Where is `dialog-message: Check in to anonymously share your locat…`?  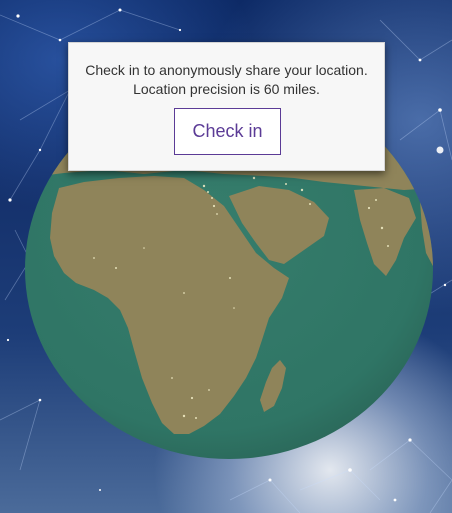 dialog-message: Check in to anonymously share your locat… is located at coordinates (226, 80).